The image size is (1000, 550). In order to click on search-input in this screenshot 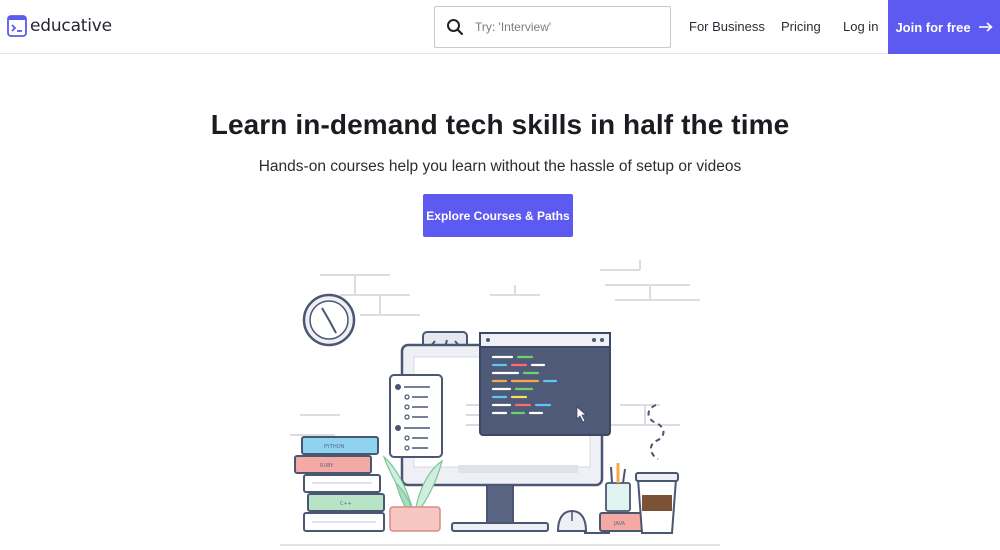, I will do `click(565, 27)`.